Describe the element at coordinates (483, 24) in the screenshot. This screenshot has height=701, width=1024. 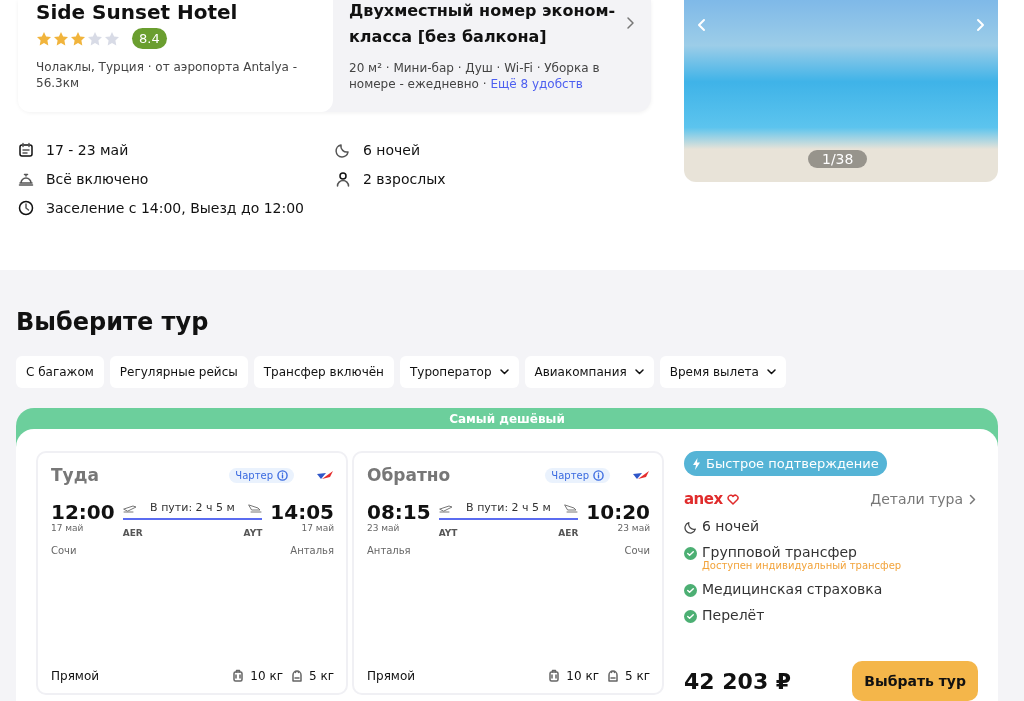
I see `room-title: Двухместный номер эконом-класса [без балкона]` at that location.